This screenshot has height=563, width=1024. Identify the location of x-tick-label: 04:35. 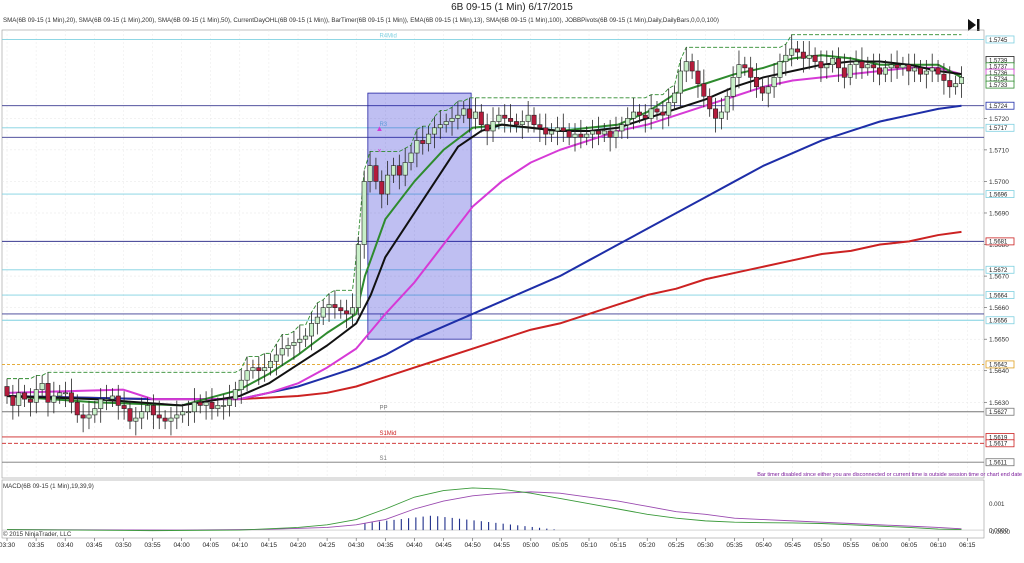
(385, 545).